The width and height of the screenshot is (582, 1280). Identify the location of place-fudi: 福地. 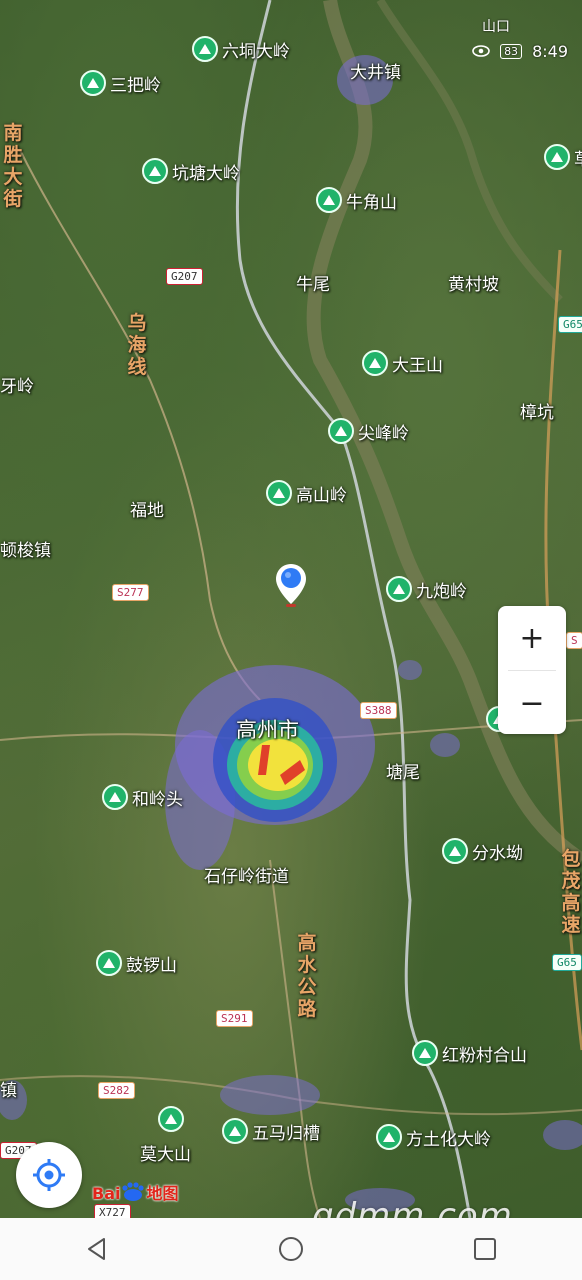
(147, 508).